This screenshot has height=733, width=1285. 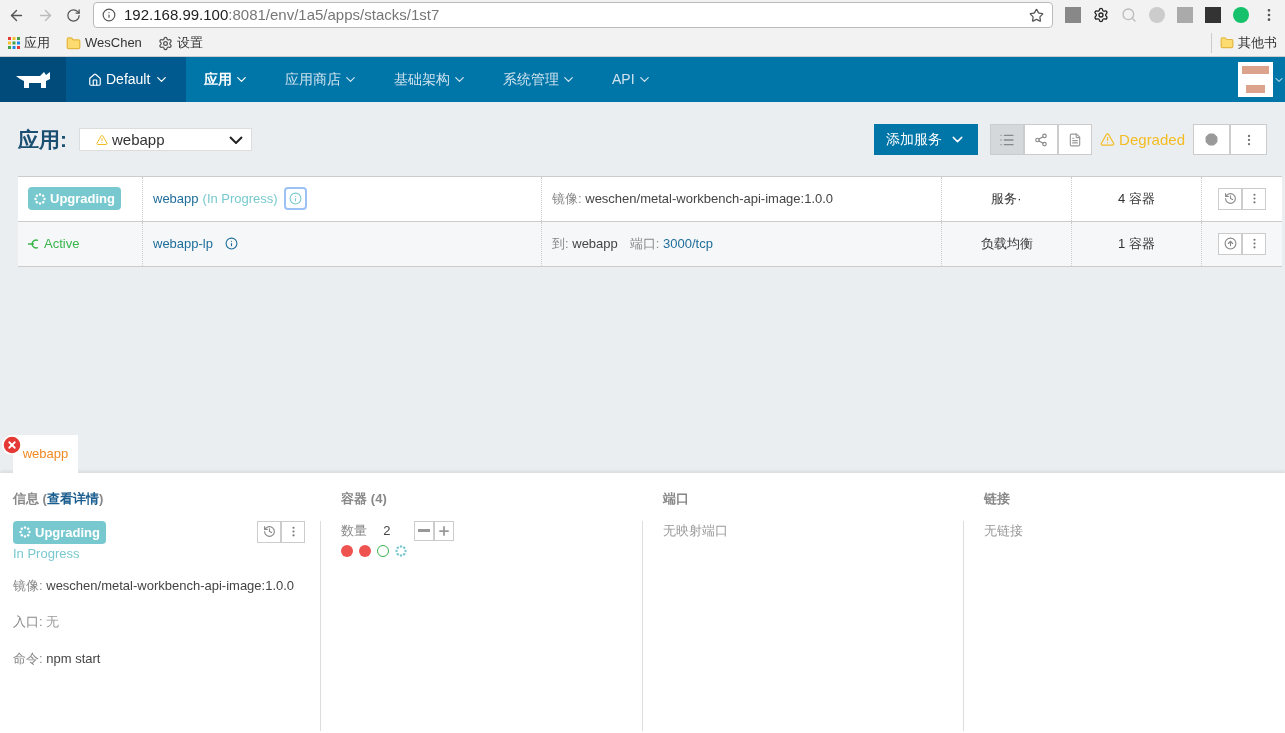 What do you see at coordinates (997, 499) in the screenshot?
I see `section-title: 链接` at bounding box center [997, 499].